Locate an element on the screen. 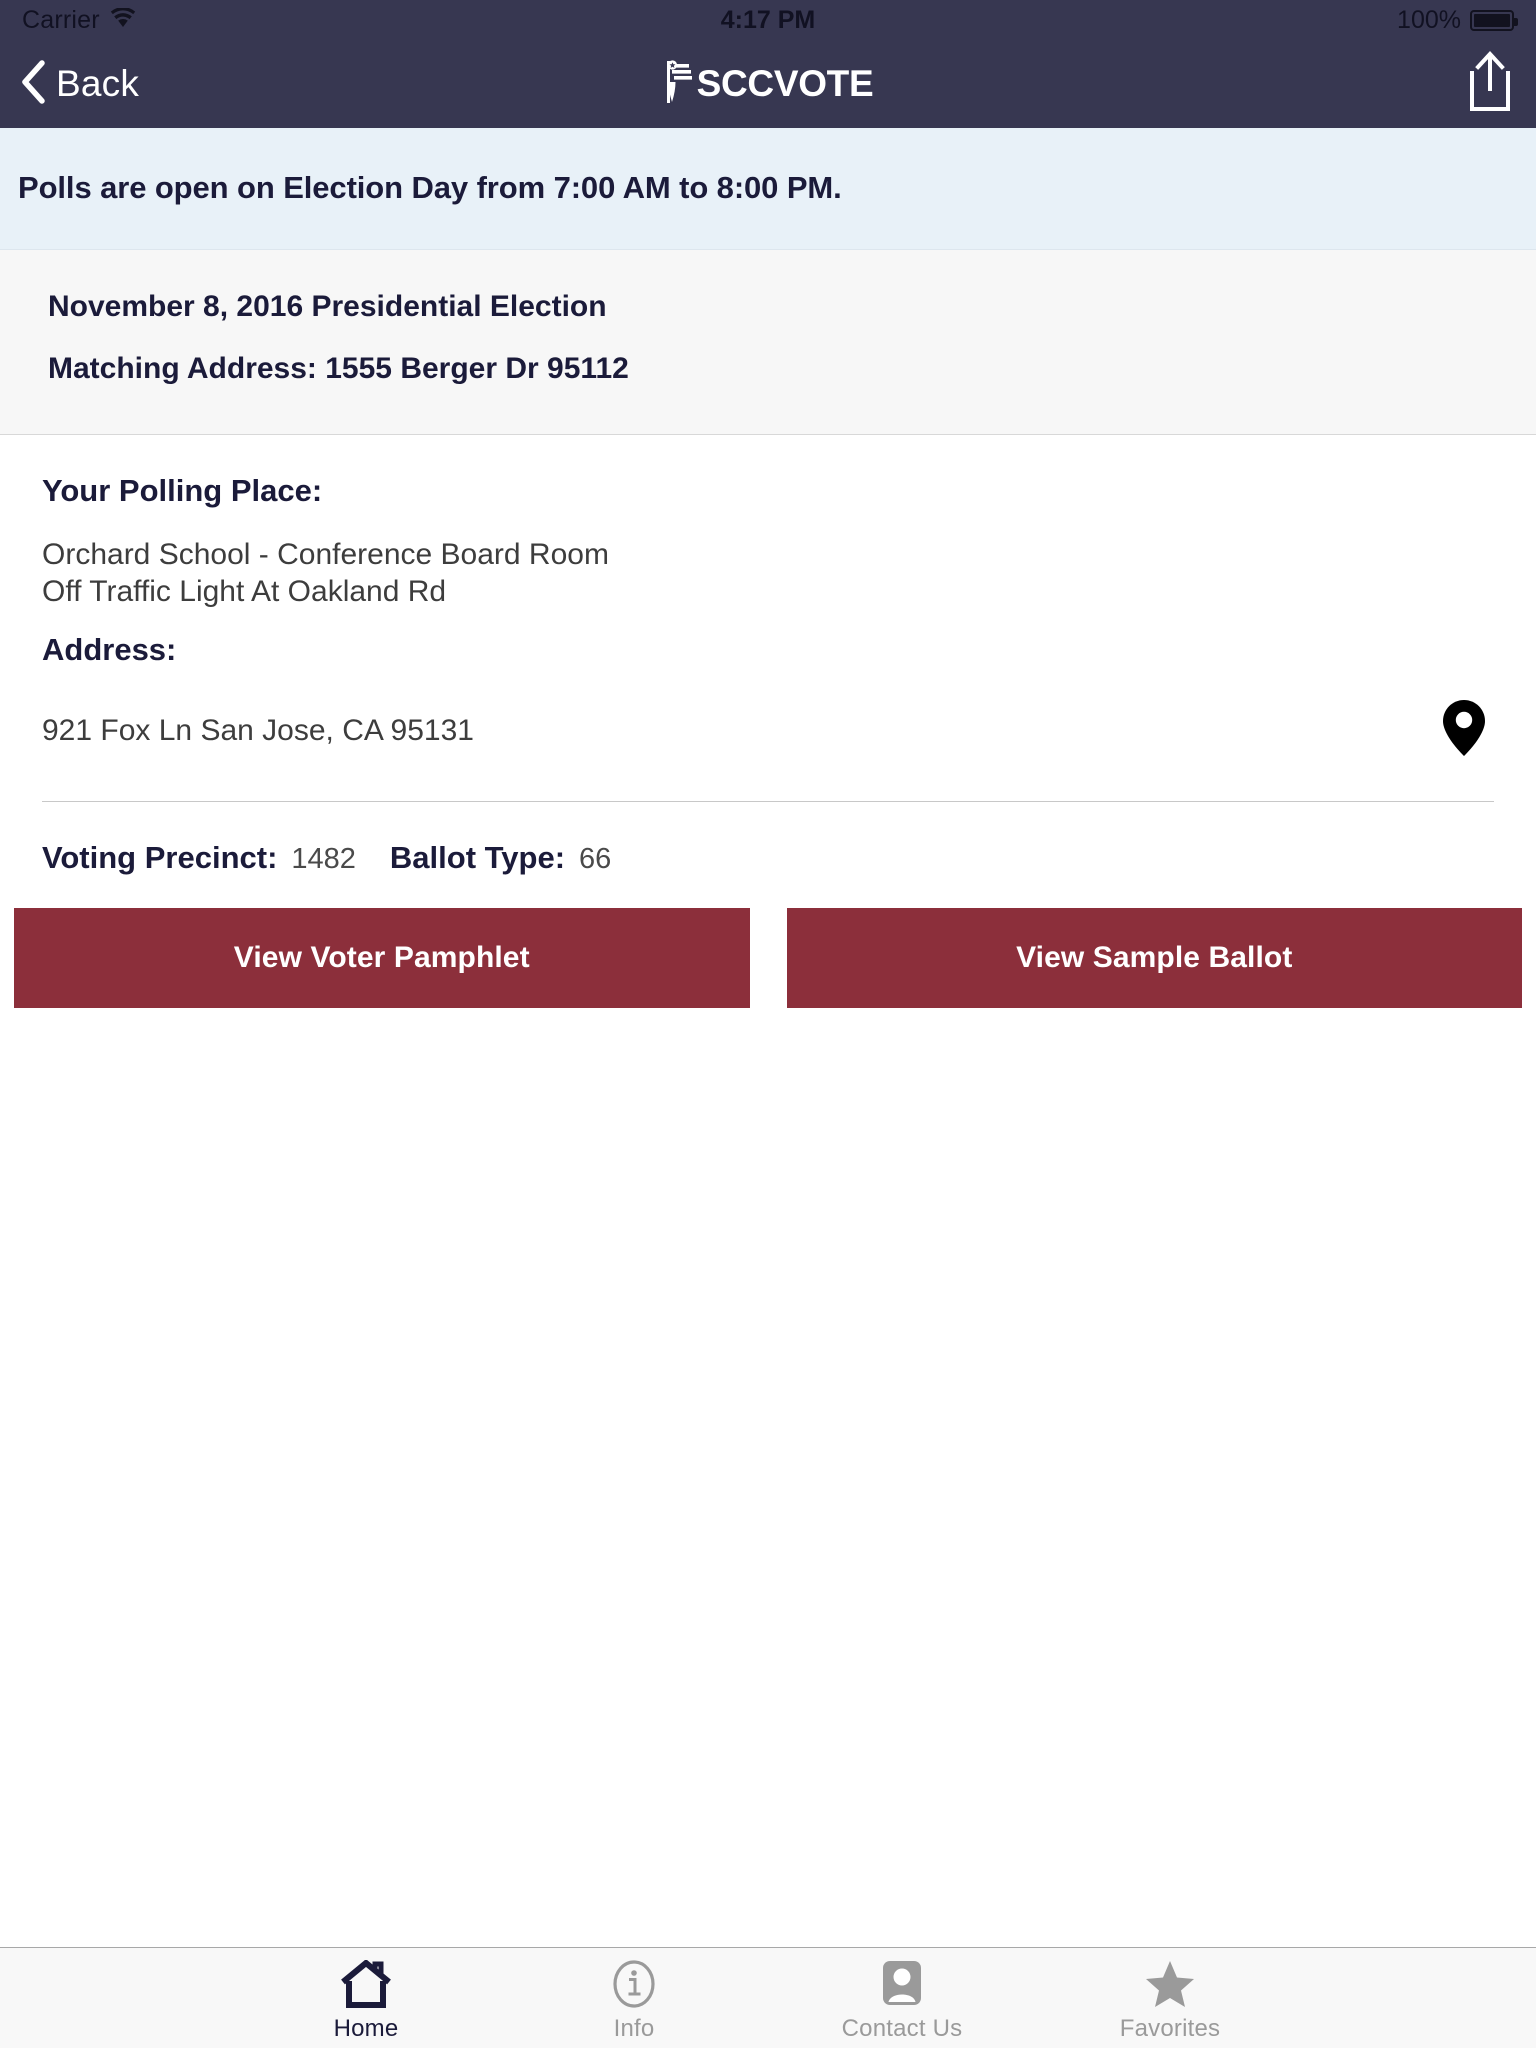  home-icon is located at coordinates (366, 1984).